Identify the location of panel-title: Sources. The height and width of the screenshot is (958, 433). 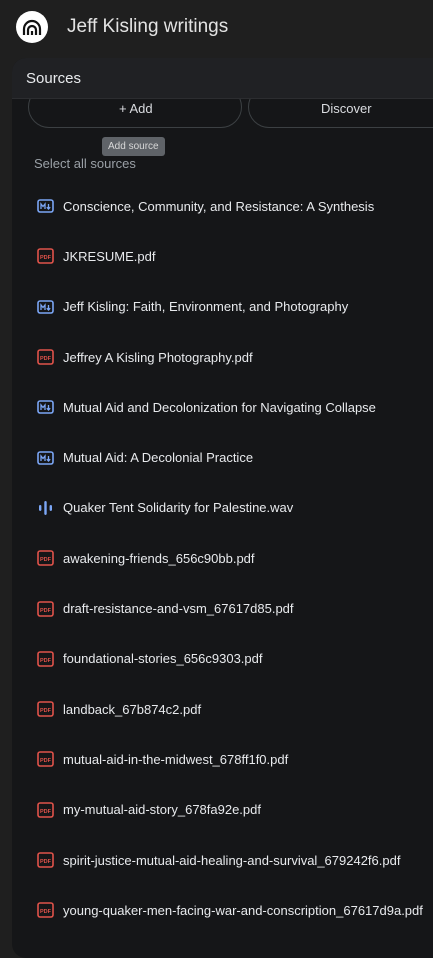
(54, 78).